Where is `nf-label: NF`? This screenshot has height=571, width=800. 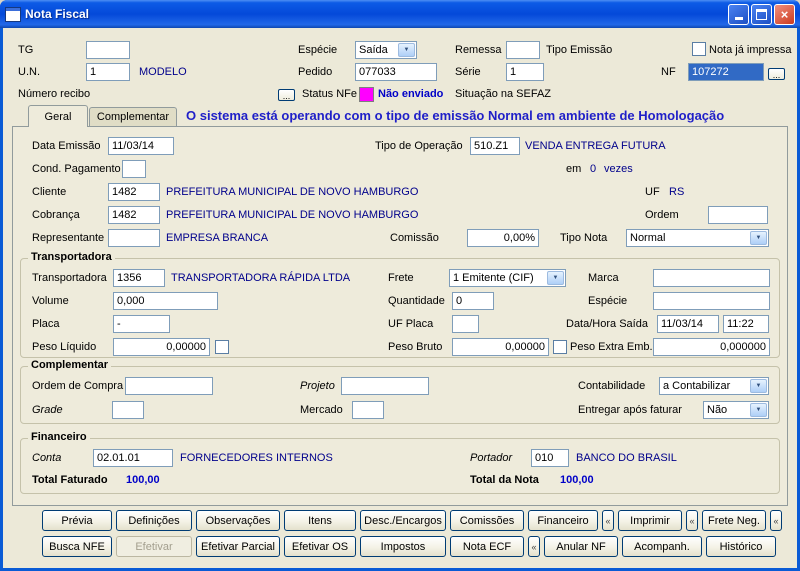 nf-label: NF is located at coordinates (668, 72).